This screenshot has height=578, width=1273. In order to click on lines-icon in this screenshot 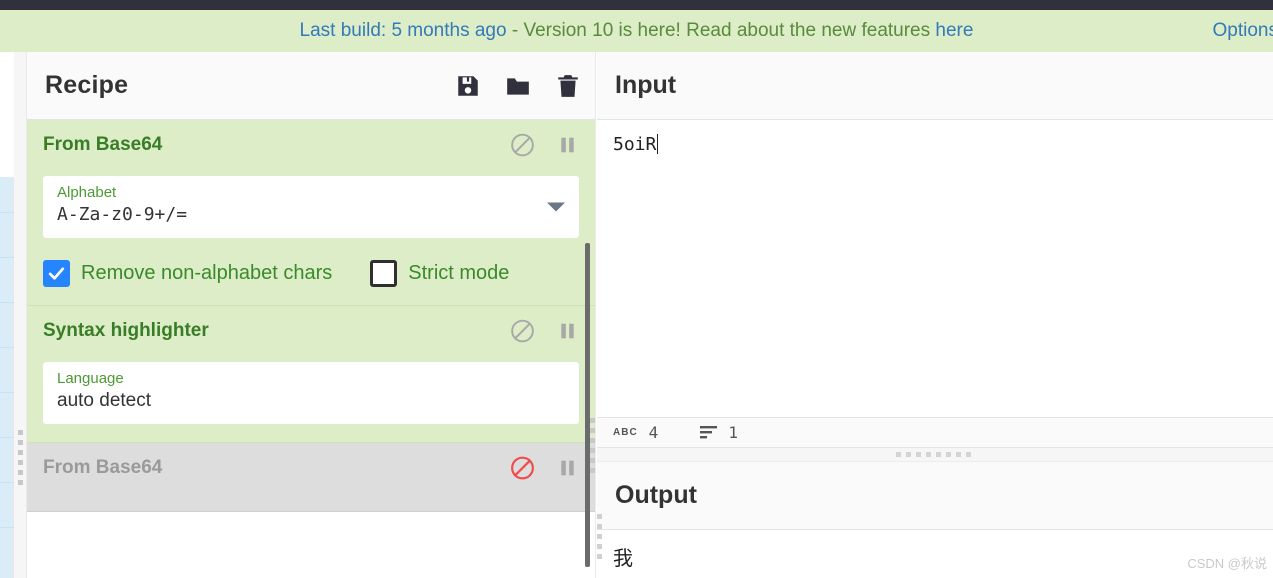, I will do `click(709, 432)`.